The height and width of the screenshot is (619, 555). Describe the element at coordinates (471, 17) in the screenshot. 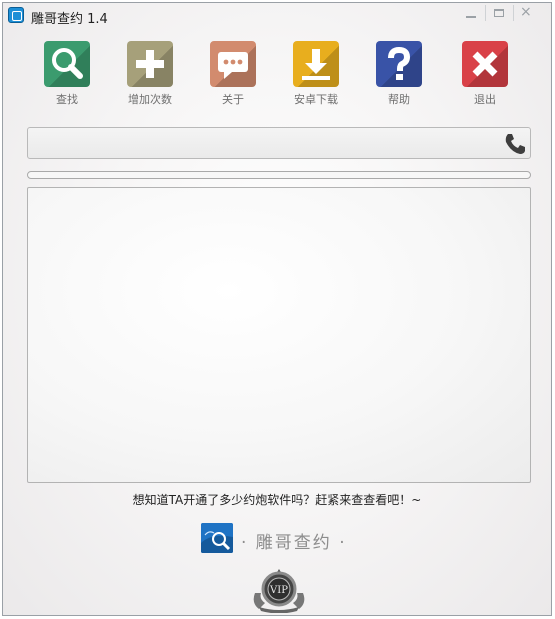

I see `minimize-icon` at that location.